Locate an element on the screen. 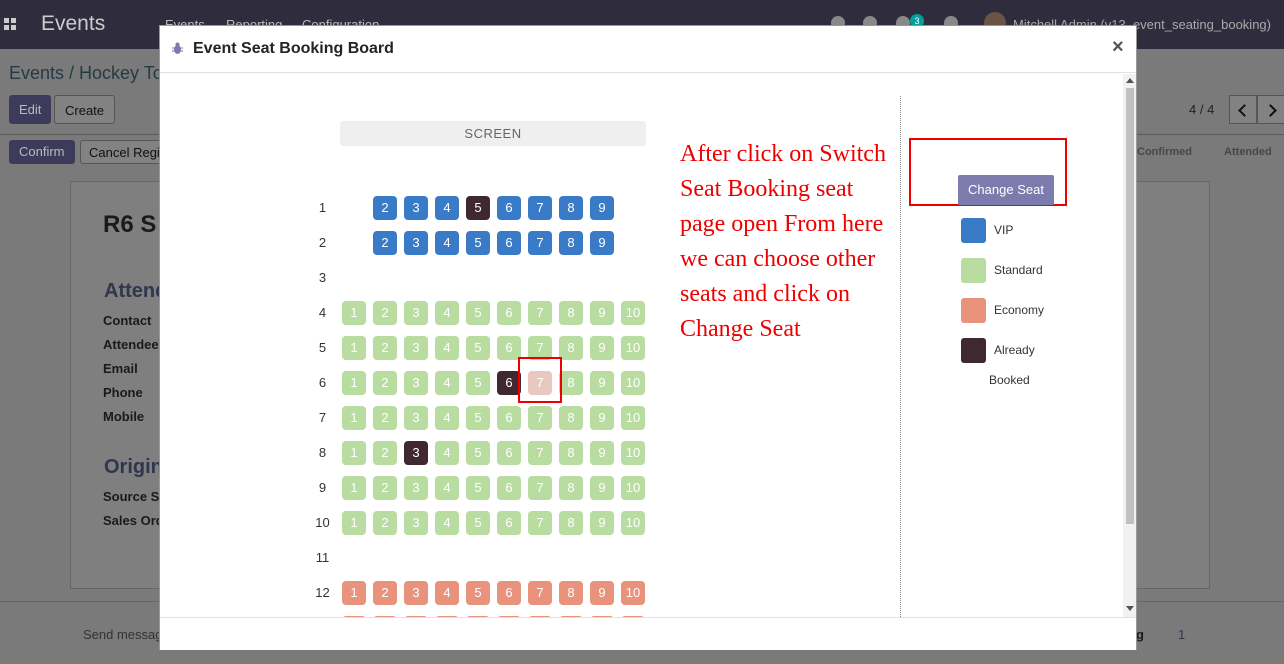  seat-4-8: 8 is located at coordinates (571, 313).